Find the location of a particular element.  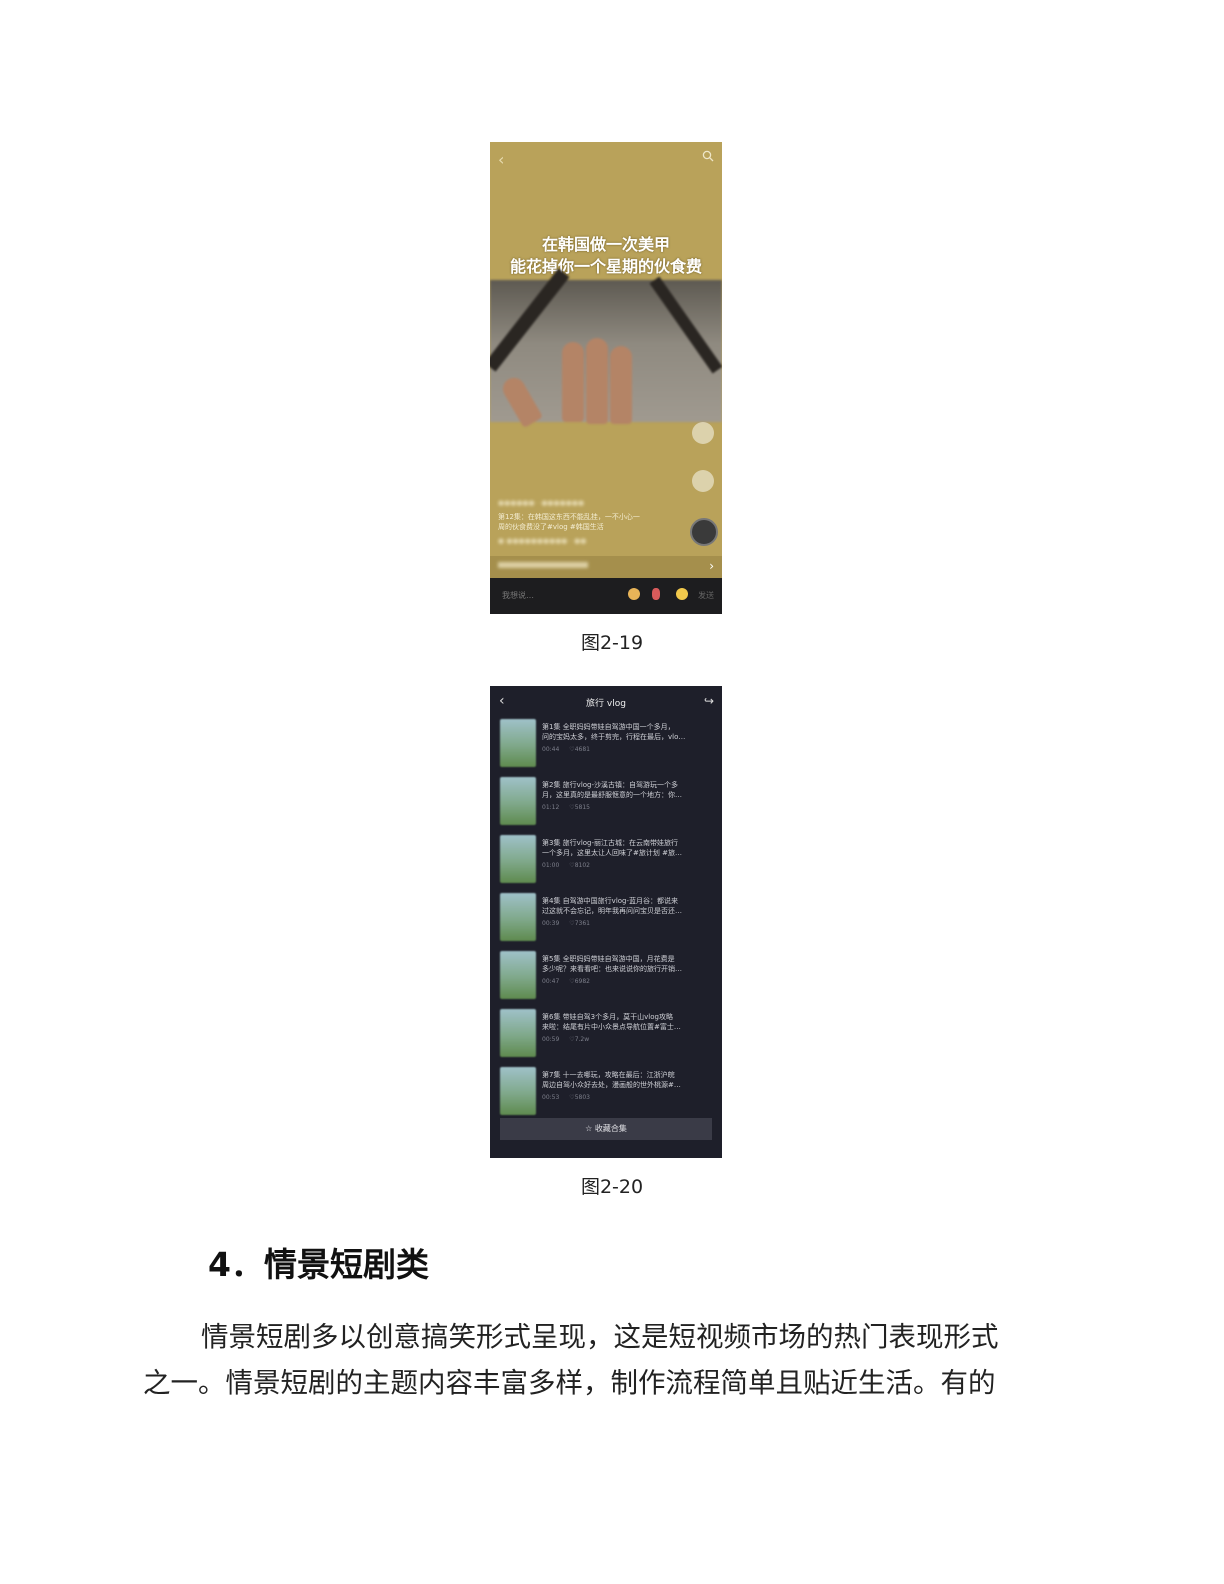

episode-likes: 5815 is located at coordinates (582, 807).